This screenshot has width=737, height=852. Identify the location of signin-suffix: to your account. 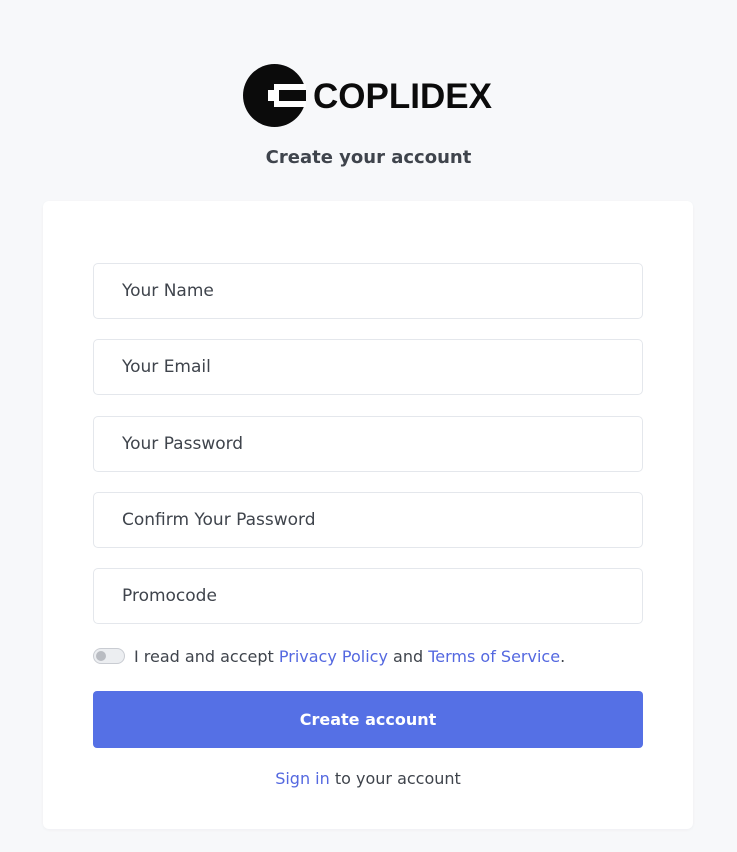
(397, 778).